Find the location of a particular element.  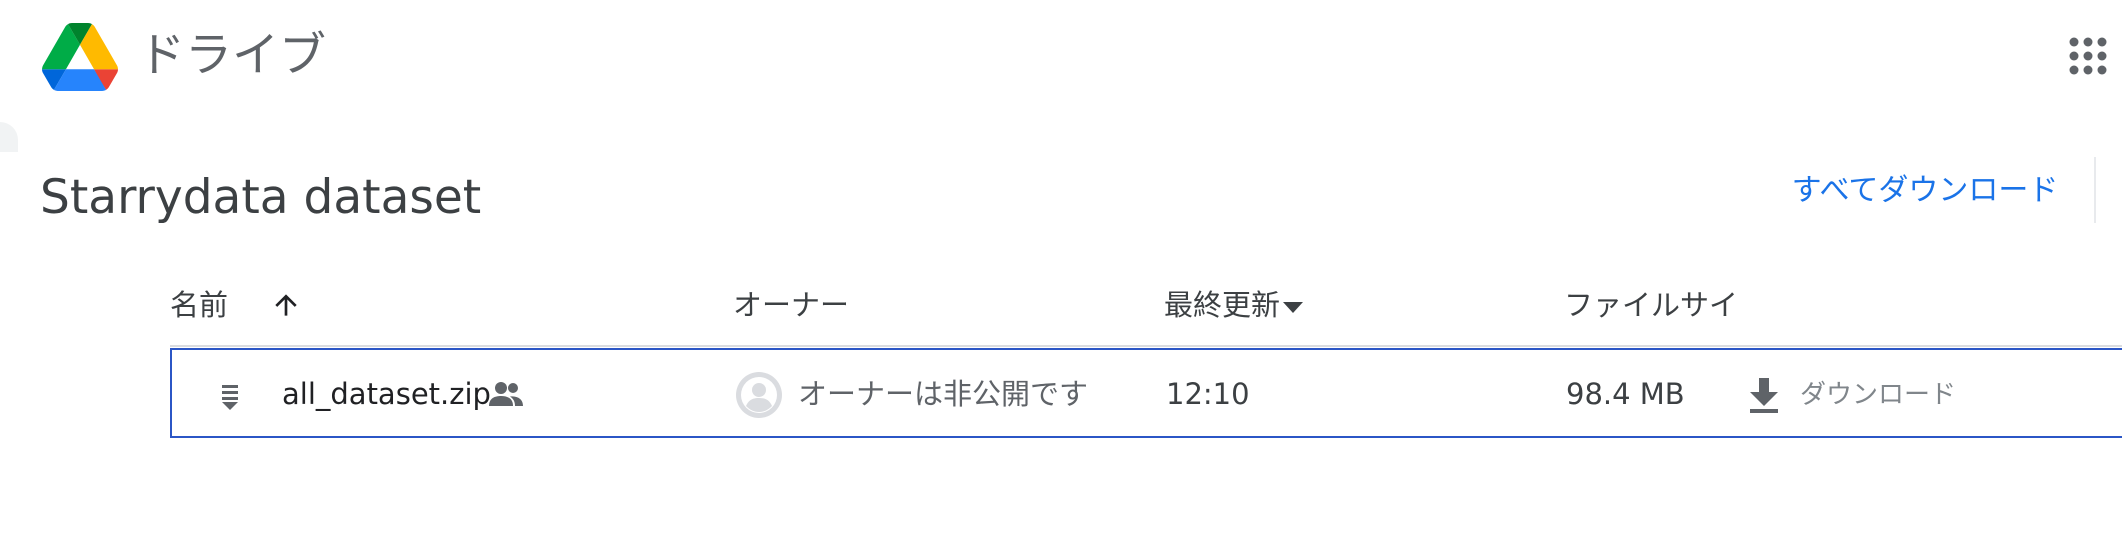

sort-ascending-arrow-icon is located at coordinates (286, 305).